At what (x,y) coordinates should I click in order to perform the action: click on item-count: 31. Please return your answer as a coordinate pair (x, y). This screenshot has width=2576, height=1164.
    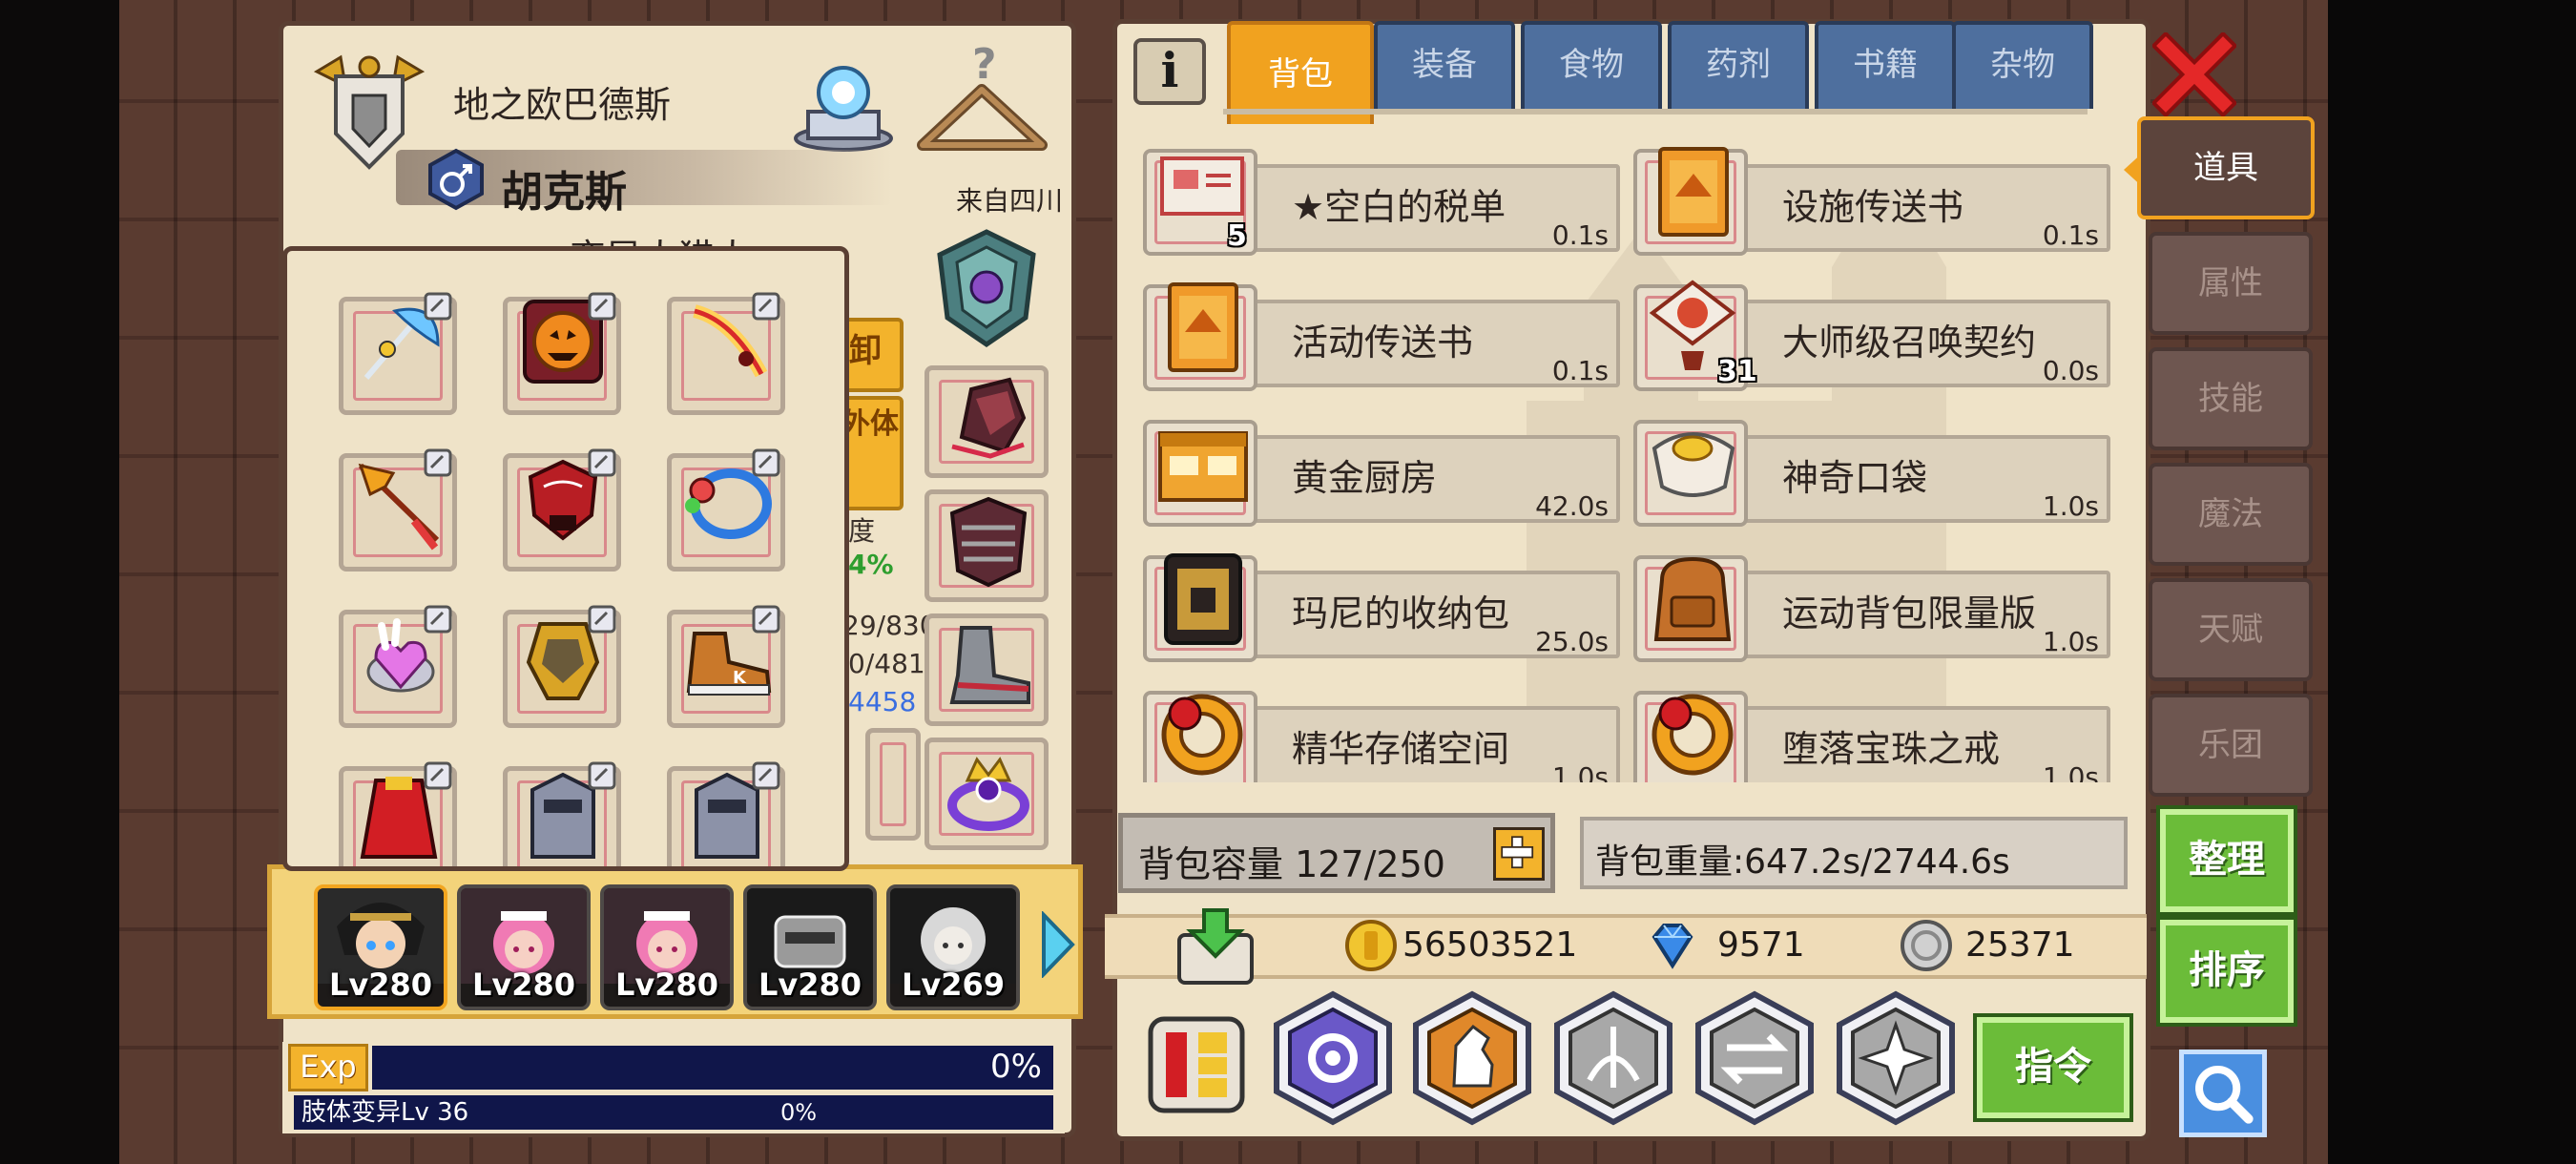
    Looking at the image, I should click on (1737, 372).